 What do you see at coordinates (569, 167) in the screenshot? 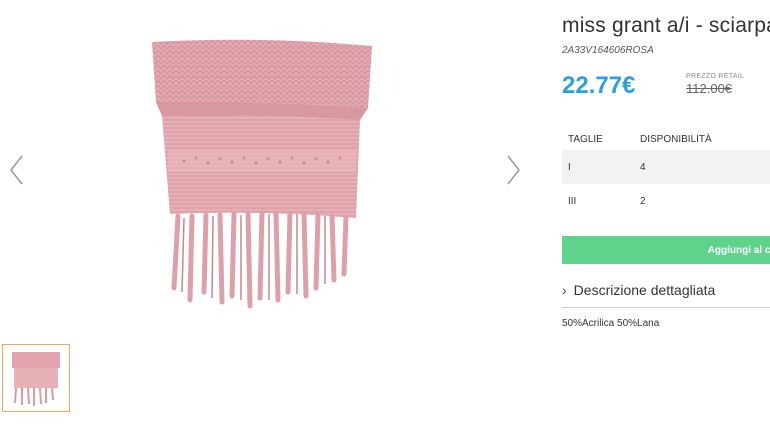
I see `size-value: I` at bounding box center [569, 167].